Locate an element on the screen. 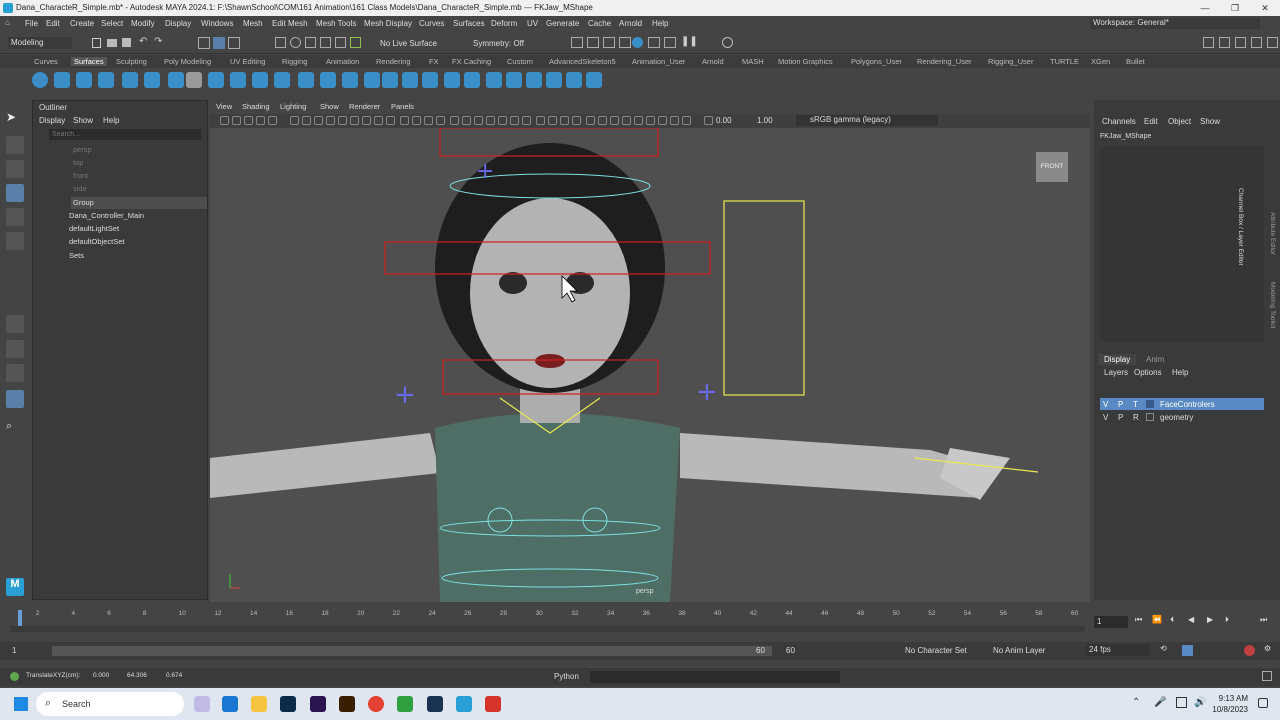  shelf-tab-surfaces: Surfaces is located at coordinates (89, 61).